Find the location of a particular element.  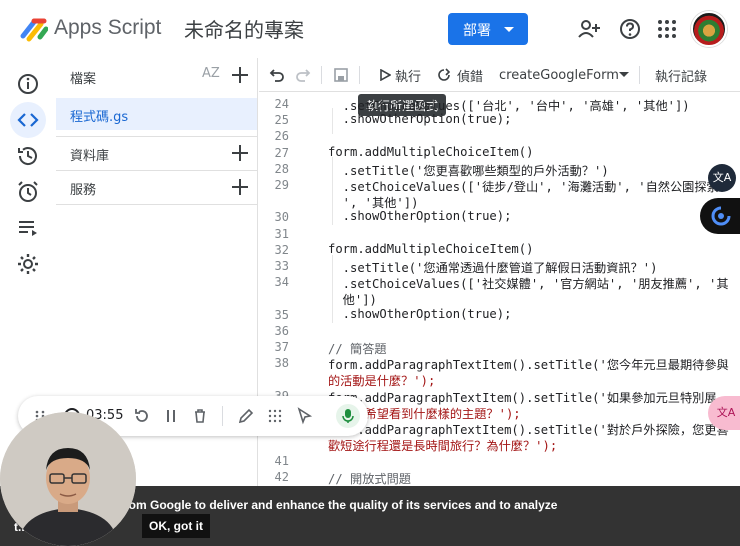

delete-icon is located at coordinates (200, 416).